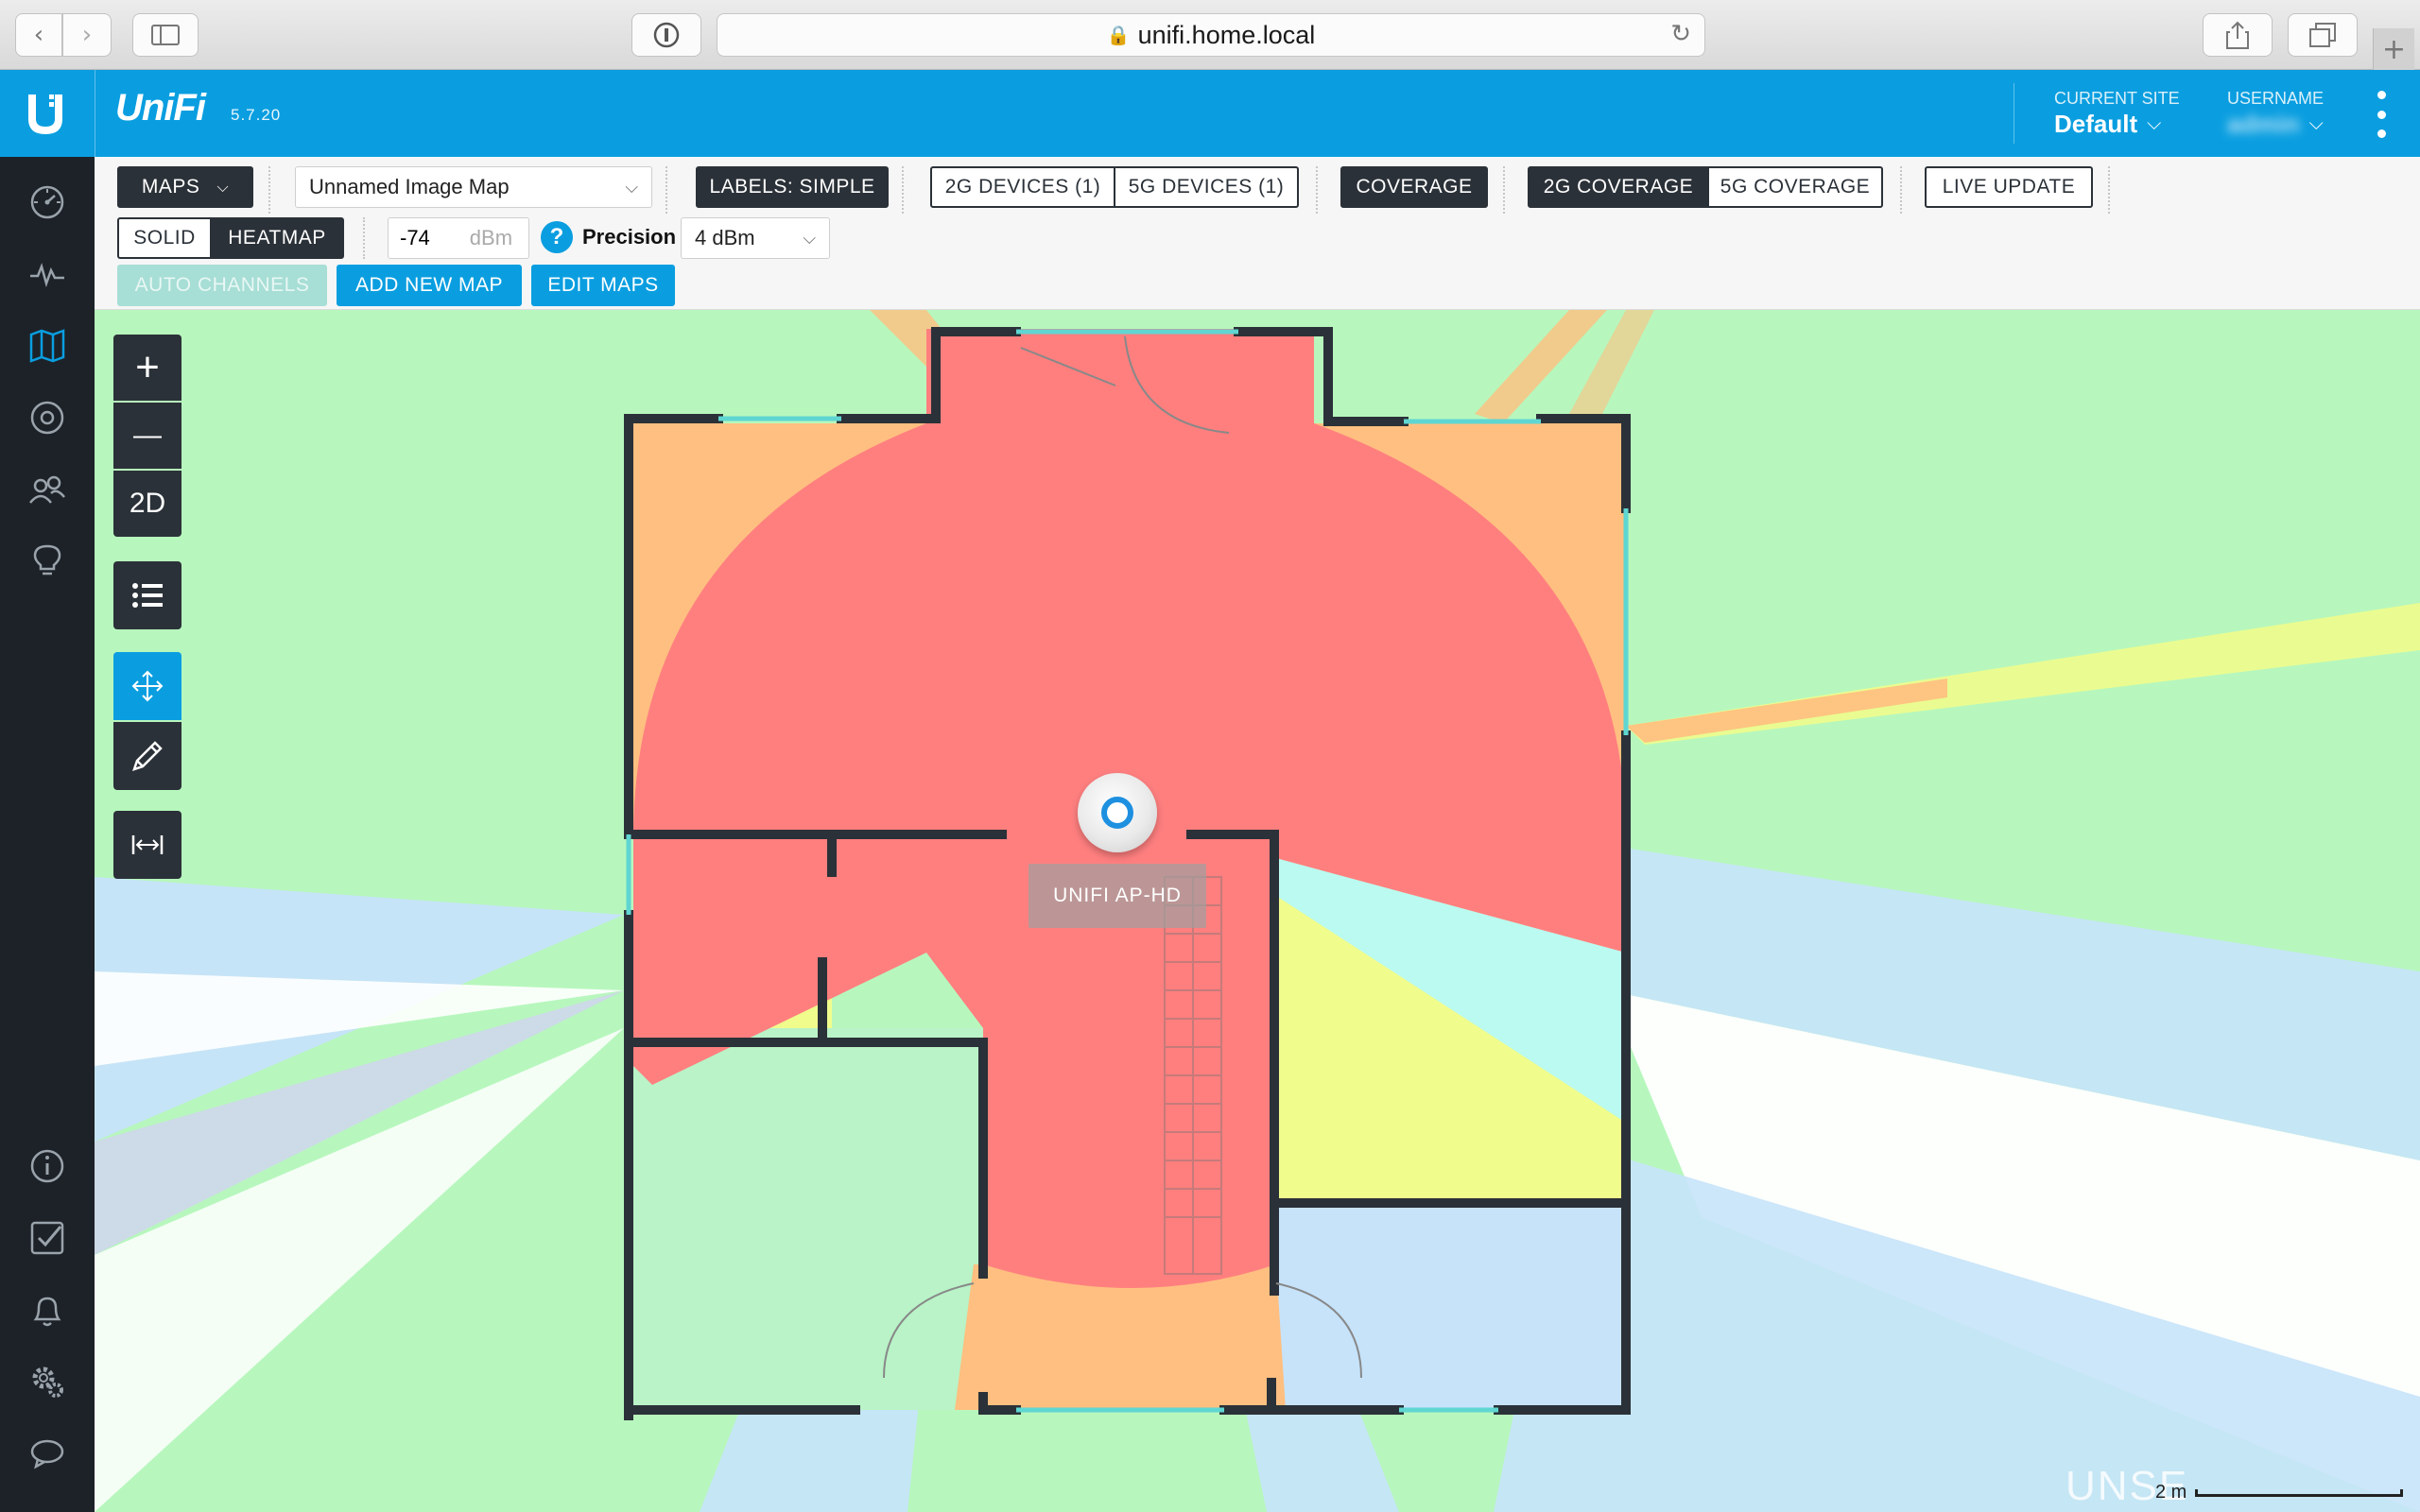  Describe the element at coordinates (2299, 1493) in the screenshot. I see `scale-bar` at that location.